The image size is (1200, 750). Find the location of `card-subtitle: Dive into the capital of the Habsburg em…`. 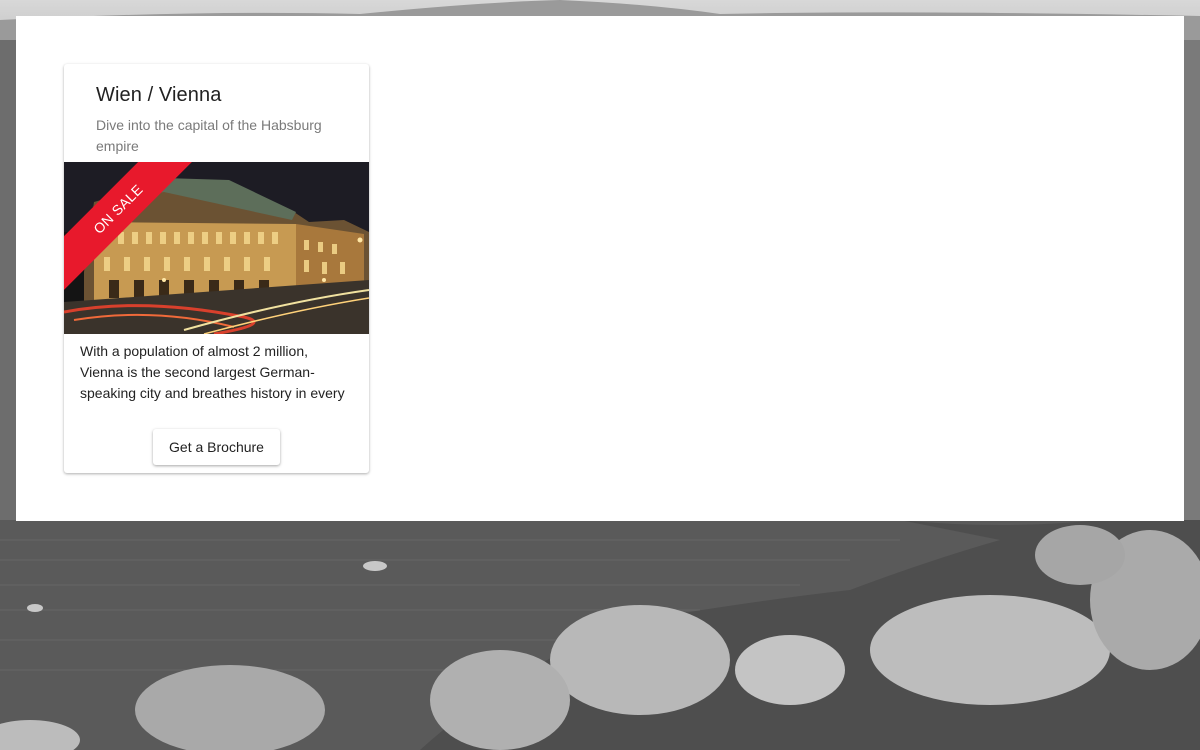

card-subtitle: Dive into the capital of the Habsburg em… is located at coordinates (209, 135).